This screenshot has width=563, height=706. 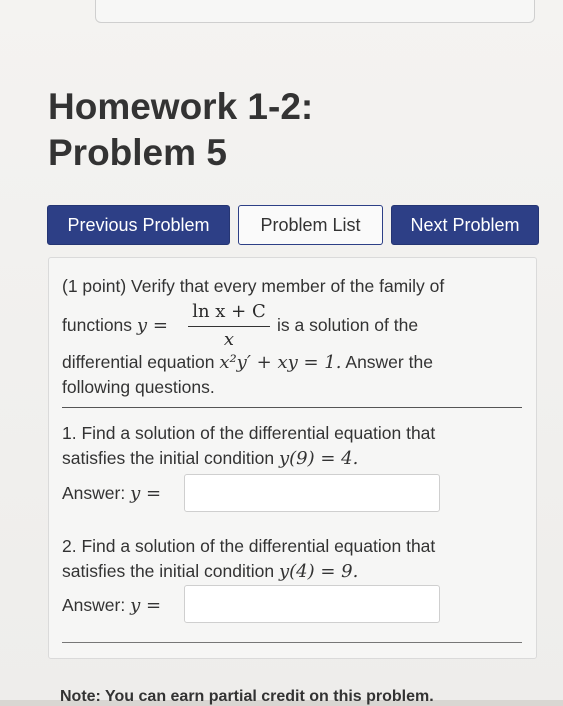 I want to click on fraction-numerator: ln x + C, so click(x=229, y=311).